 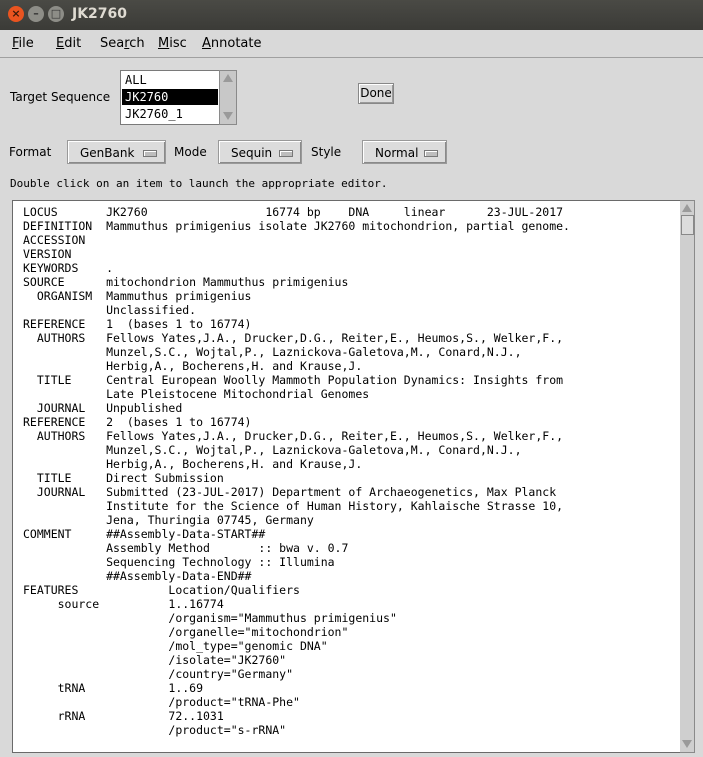 What do you see at coordinates (137, 296) in the screenshot?
I see `record-line: ORGANISM Mammuthus primigenius` at bounding box center [137, 296].